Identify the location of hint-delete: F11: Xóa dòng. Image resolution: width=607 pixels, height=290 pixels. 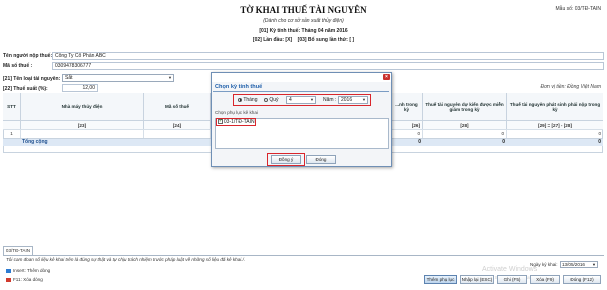
(24, 279).